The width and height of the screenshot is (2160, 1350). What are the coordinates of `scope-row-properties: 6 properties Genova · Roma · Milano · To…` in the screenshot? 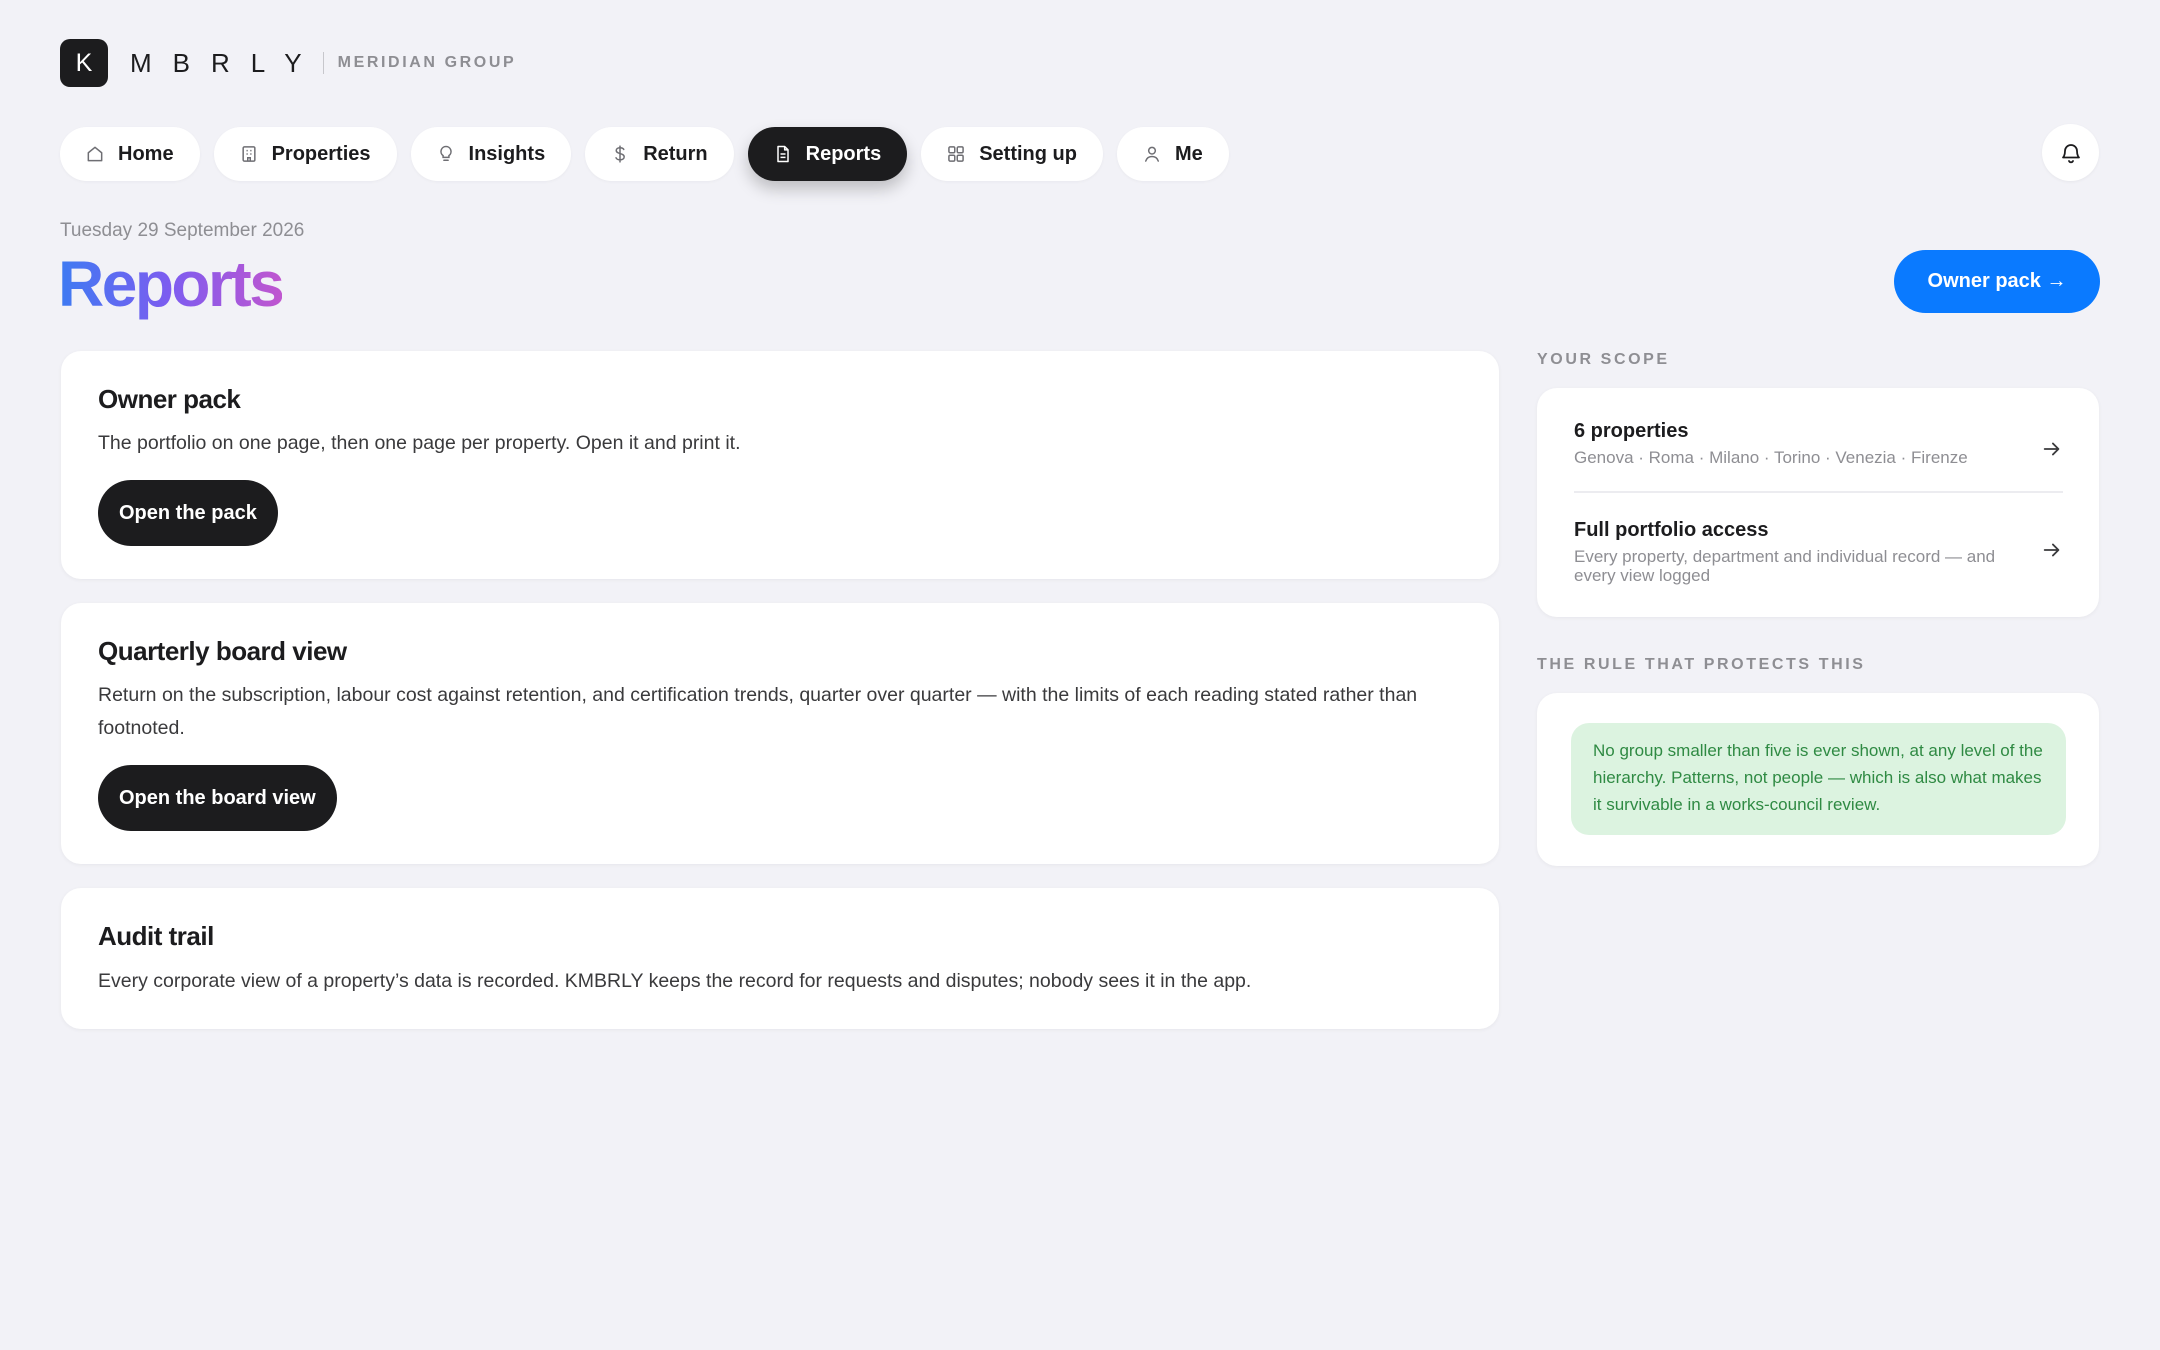 It's located at (1818, 448).